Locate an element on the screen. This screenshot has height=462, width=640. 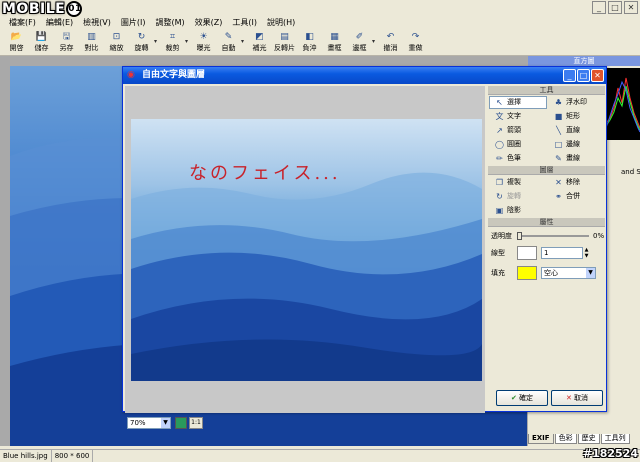
tools-grid: ↖ 選擇 ♣ 浮水印文文字 ■ 矩形 ↗ 箭頭 ╲ 直線 ◯ 圓圈 □ 邊線 ✏ 色筆 ✎ 畫線 is located at coordinates (546, 130).